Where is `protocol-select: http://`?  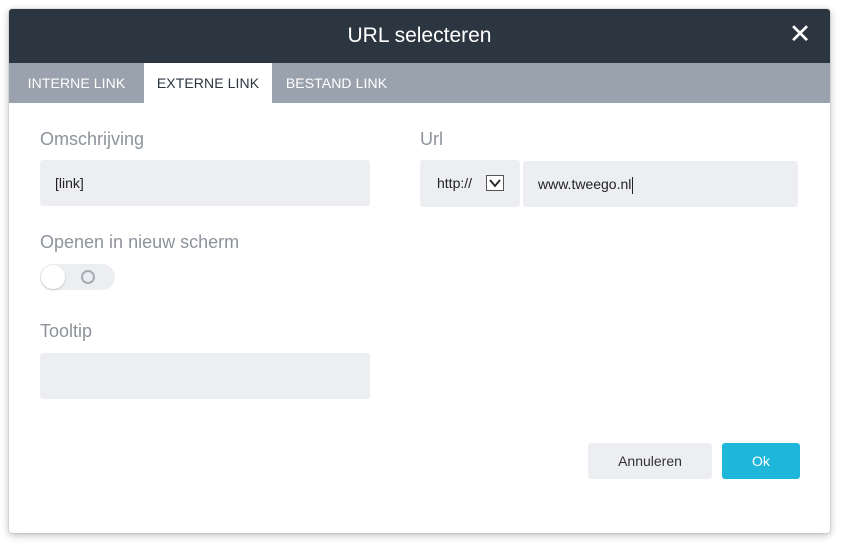 protocol-select: http:// is located at coordinates (470, 183).